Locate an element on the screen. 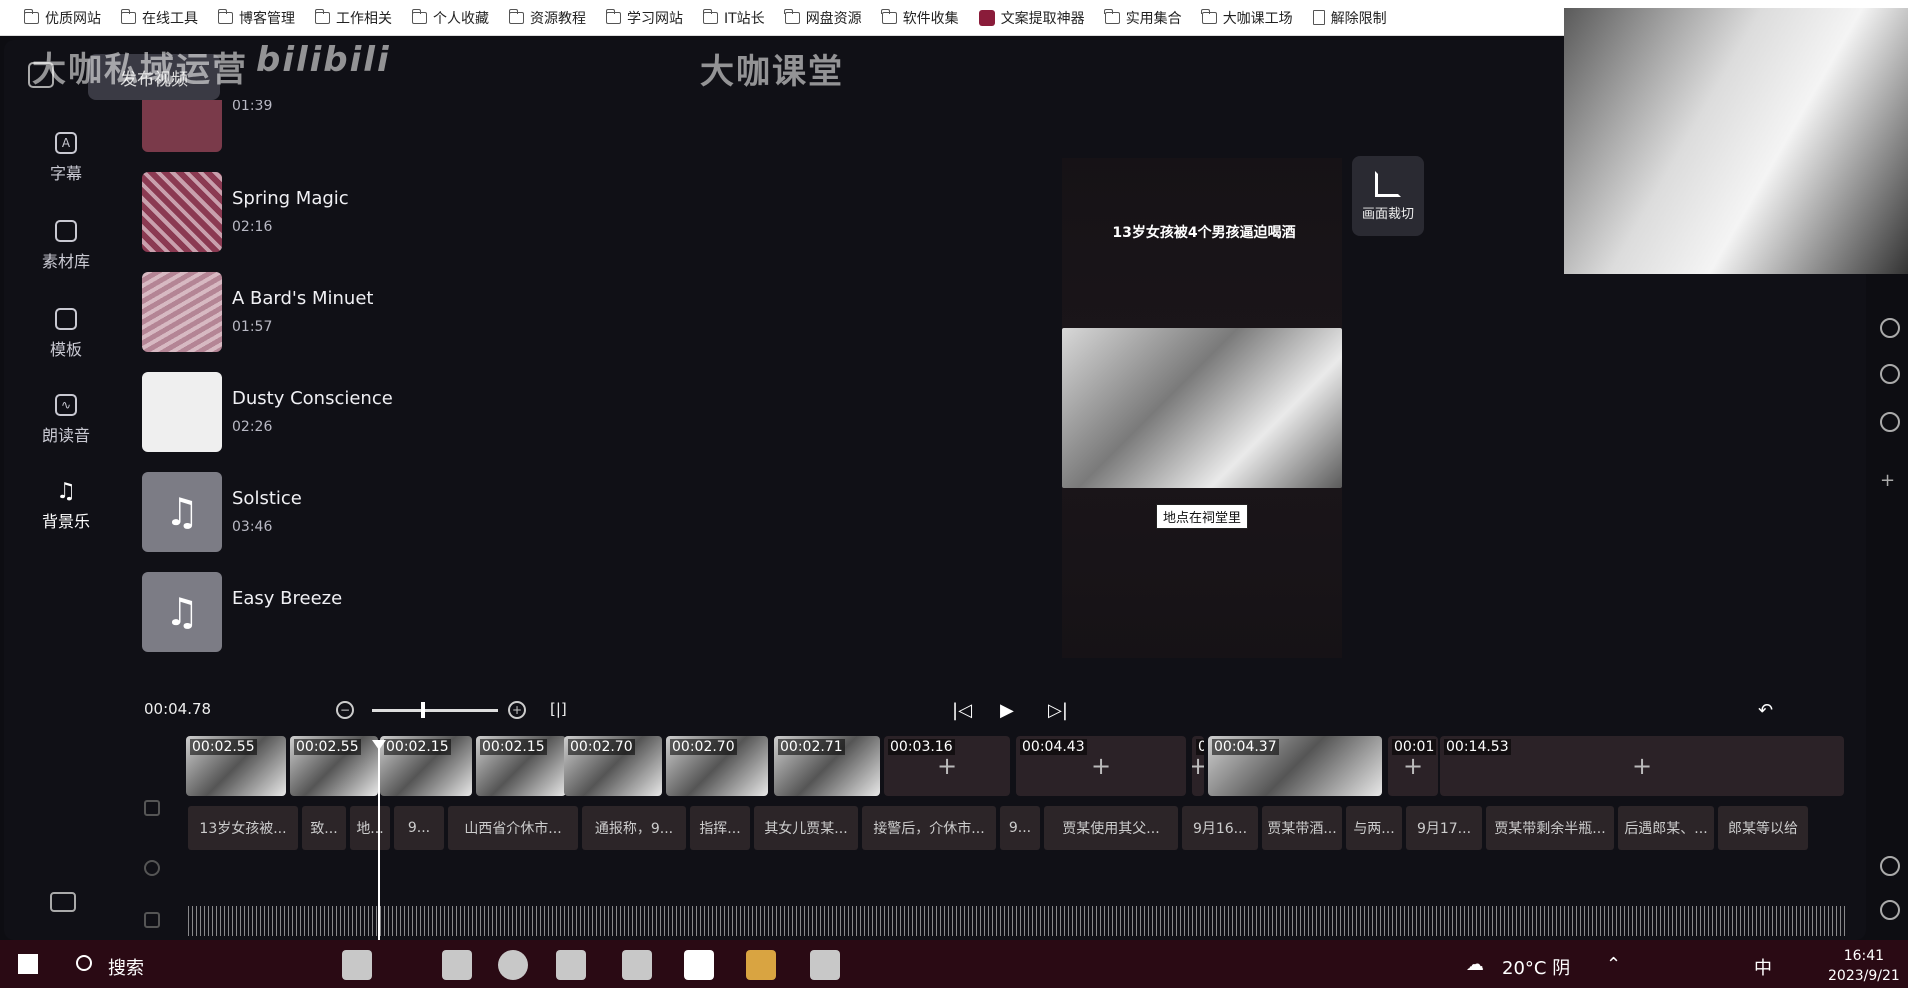 This screenshot has width=1908, height=988. music-note-icon: ♫ is located at coordinates (182, 612).